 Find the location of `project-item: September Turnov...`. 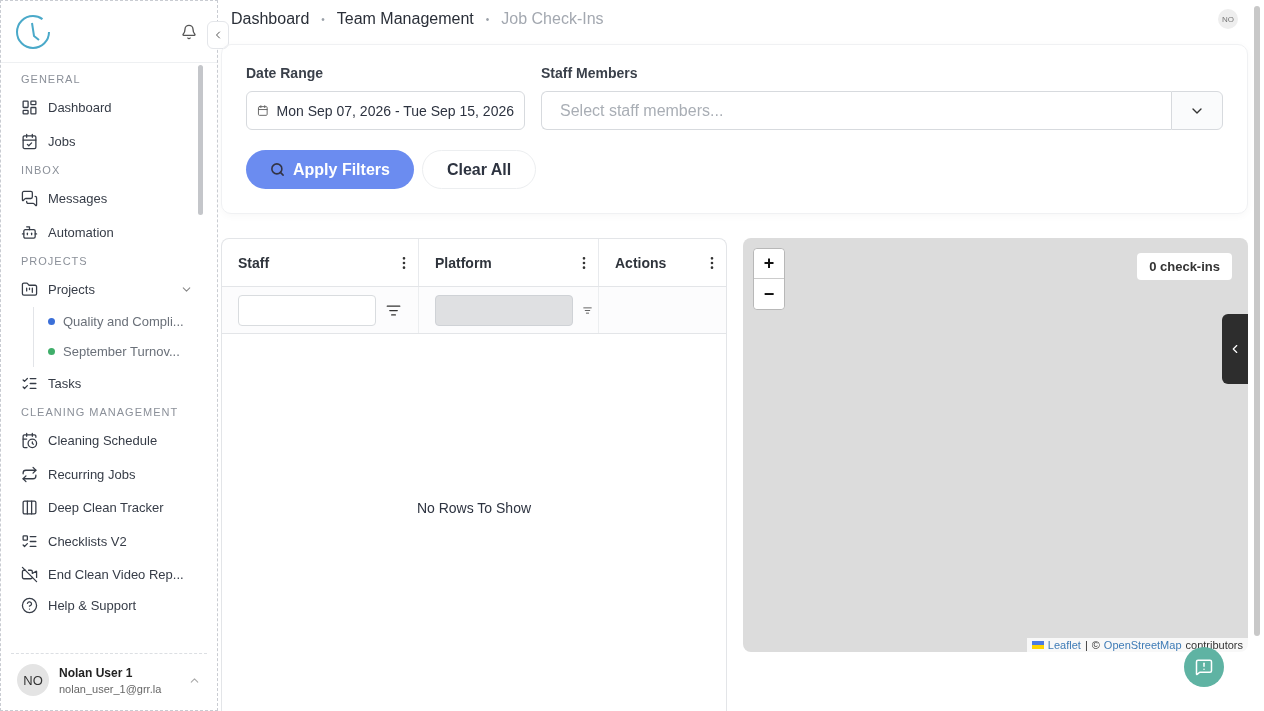

project-item: September Turnov... is located at coordinates (123, 351).